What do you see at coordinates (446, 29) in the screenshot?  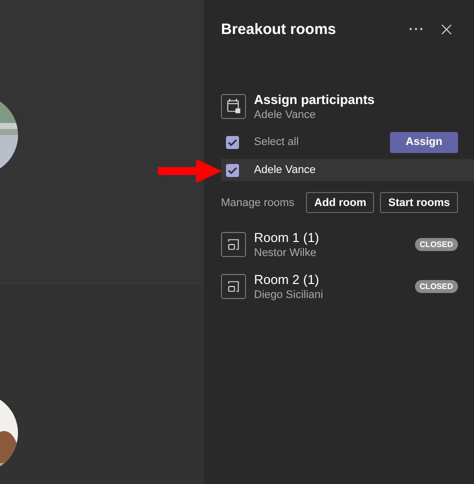 I see `close-icon` at bounding box center [446, 29].